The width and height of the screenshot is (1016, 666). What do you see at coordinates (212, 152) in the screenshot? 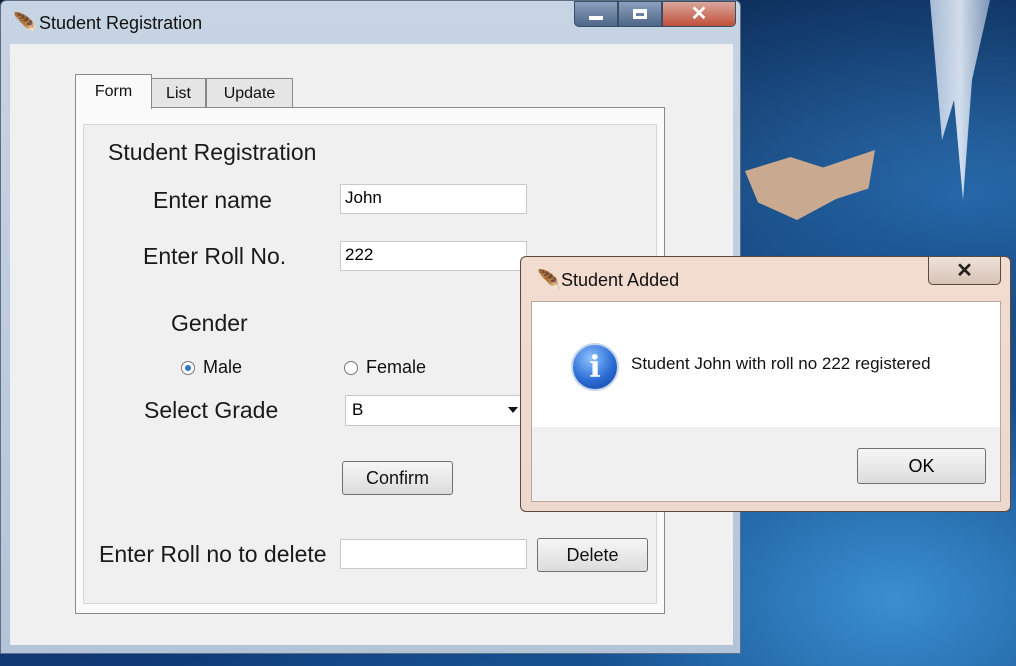
I see `form-heading: Student Registration` at bounding box center [212, 152].